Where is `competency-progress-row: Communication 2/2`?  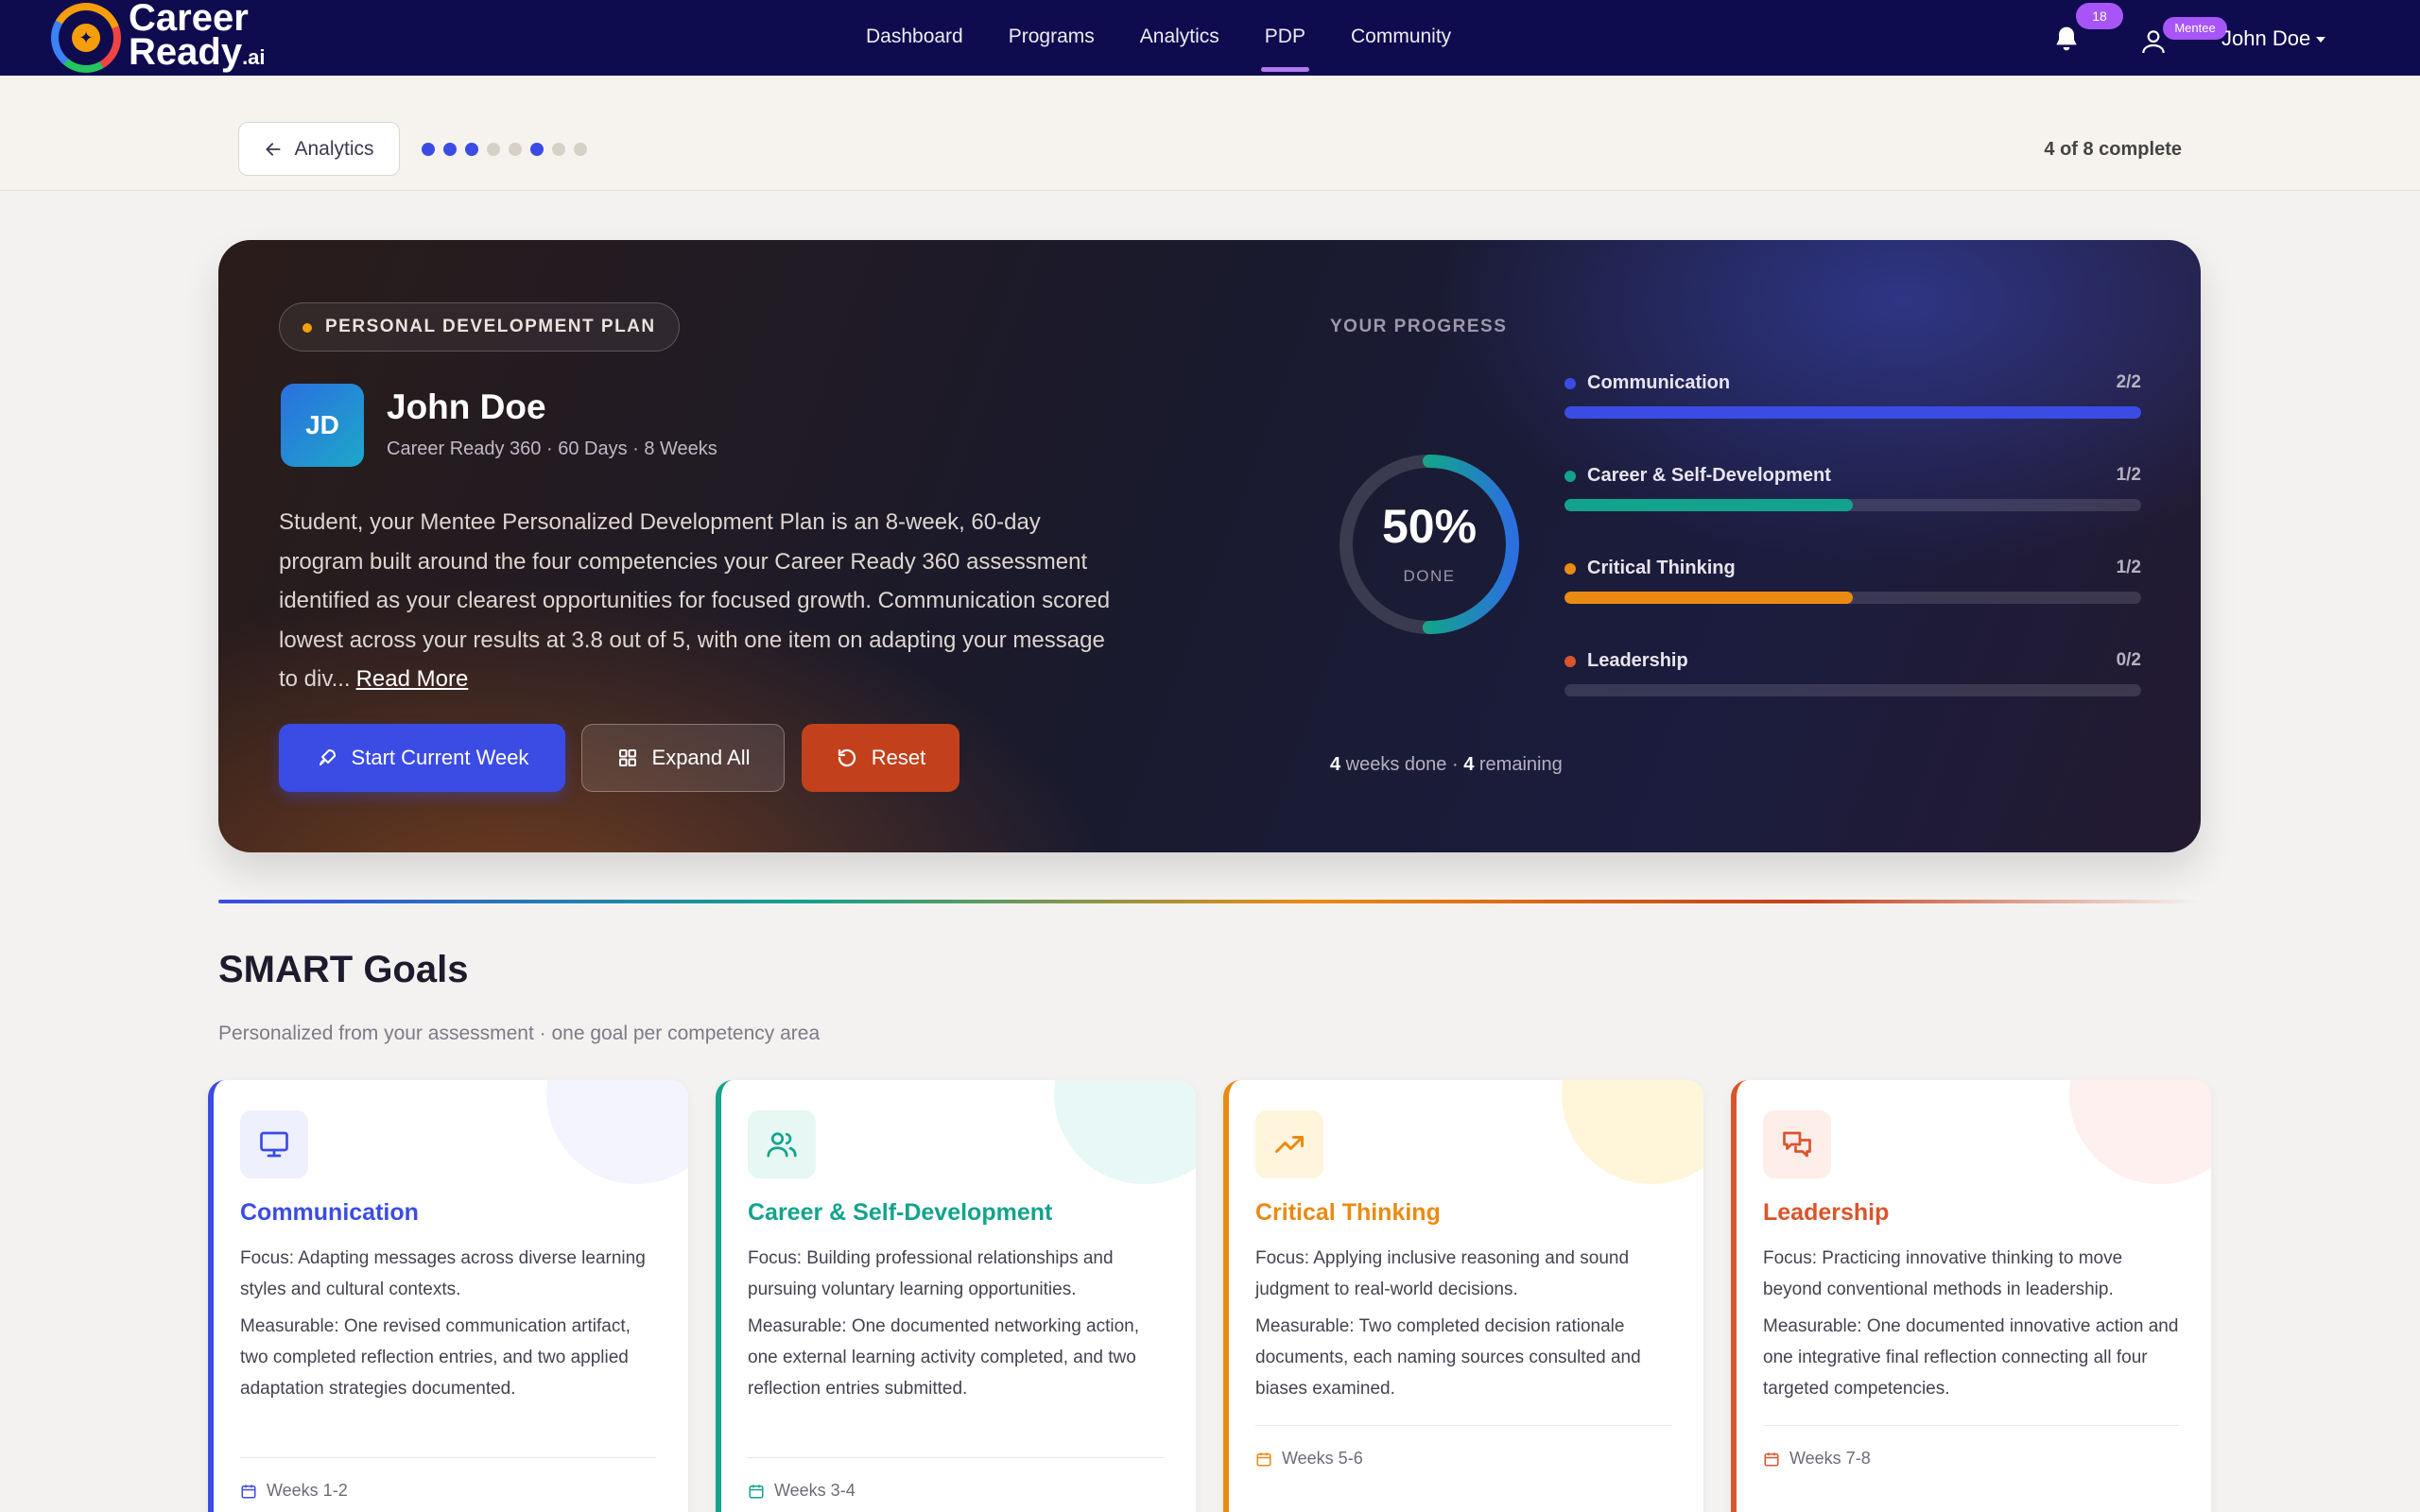
competency-progress-row: Communication 2/2 is located at coordinates (1852, 418).